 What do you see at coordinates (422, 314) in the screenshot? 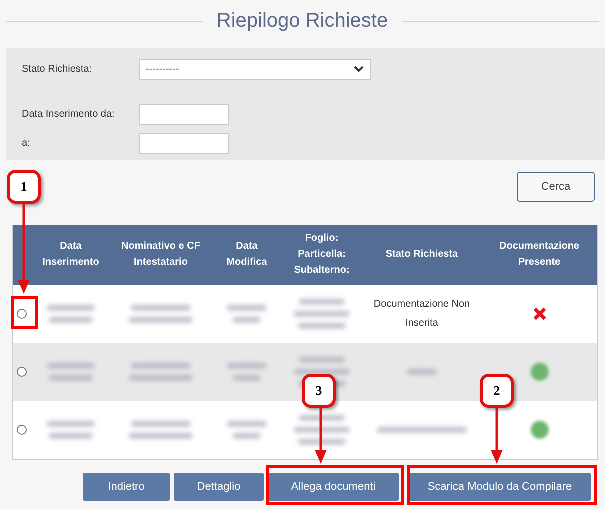
I see `status-text: Documentazione Non Inserita` at bounding box center [422, 314].